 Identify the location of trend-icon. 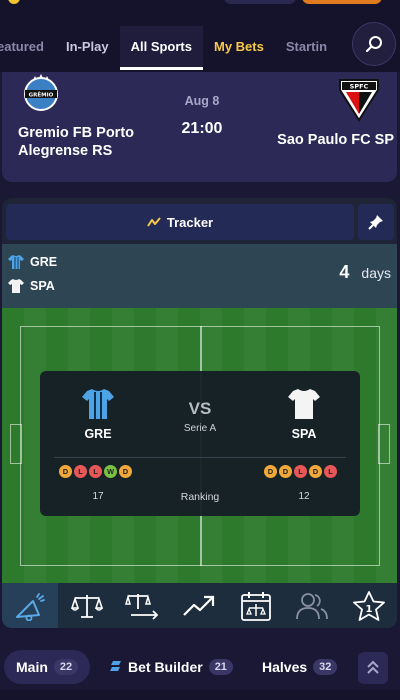
(199, 605).